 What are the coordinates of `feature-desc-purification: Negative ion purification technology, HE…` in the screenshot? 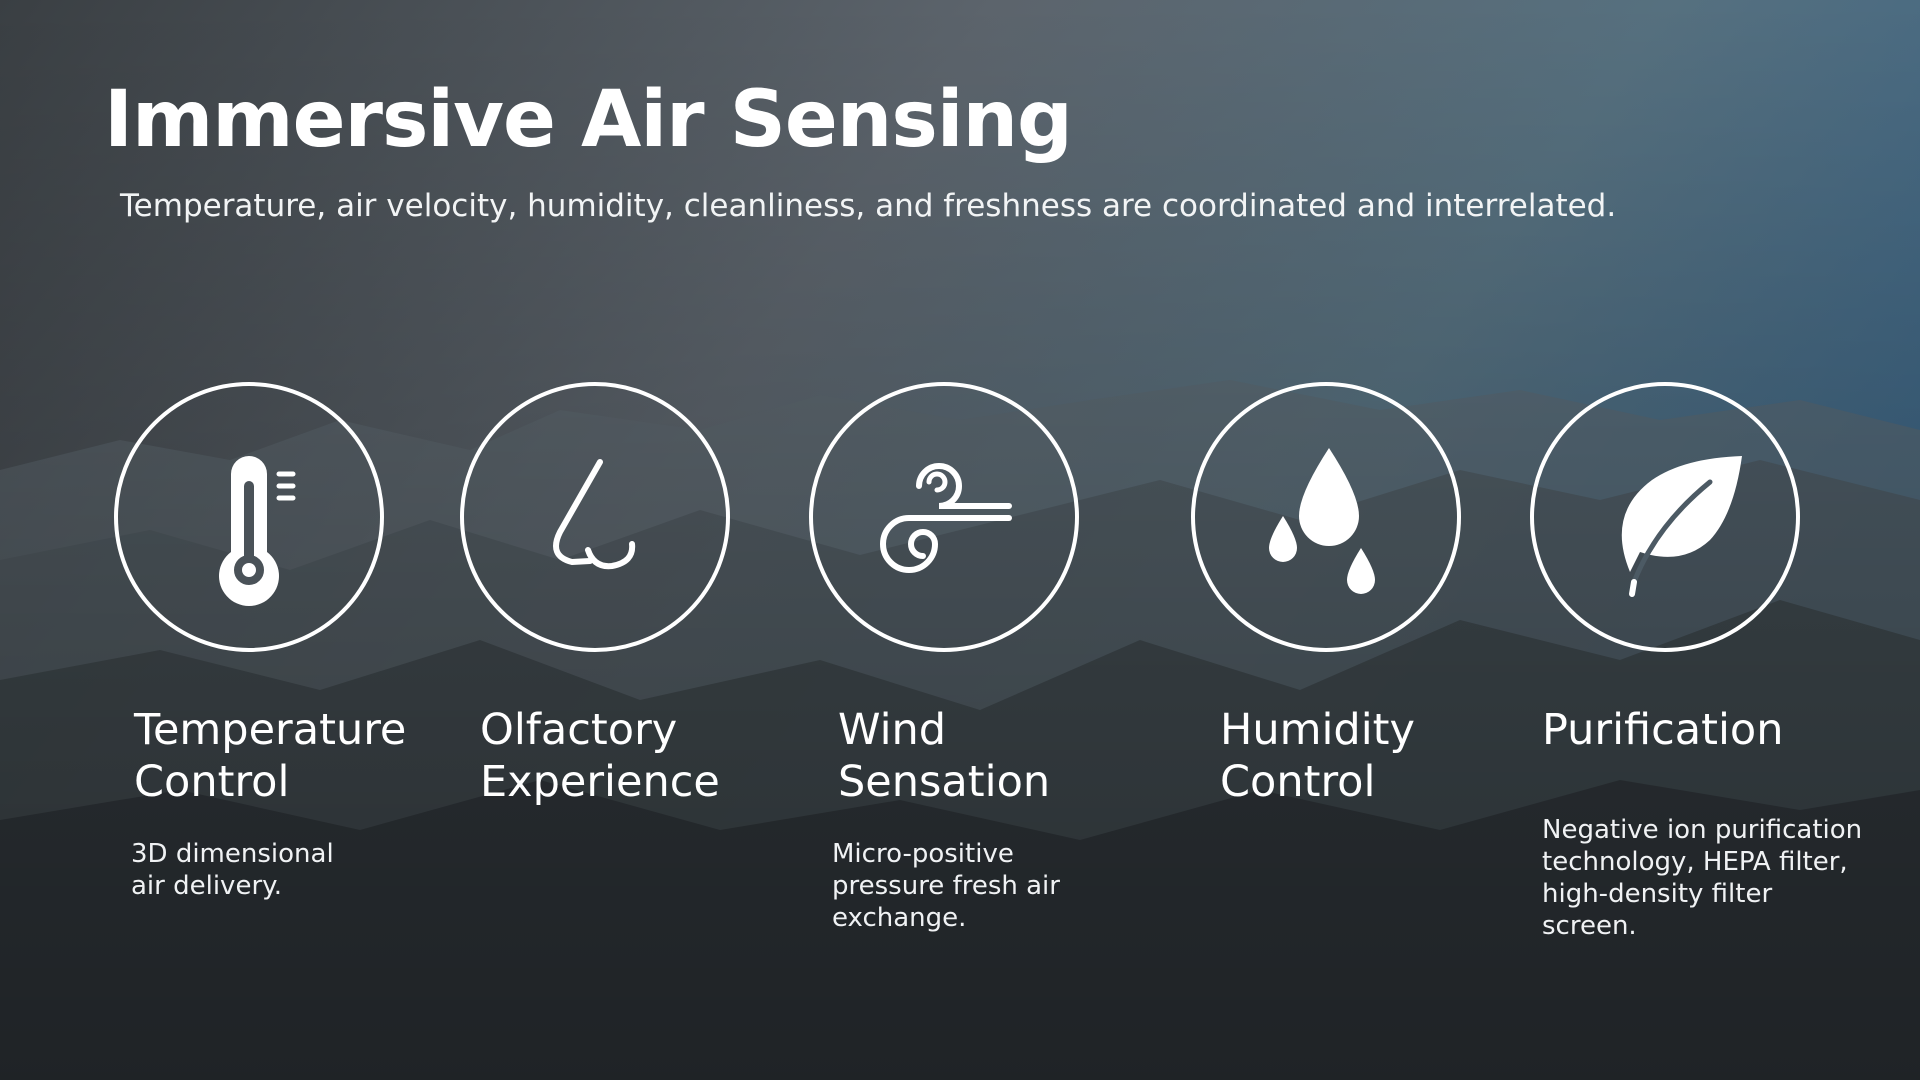 It's located at (1702, 878).